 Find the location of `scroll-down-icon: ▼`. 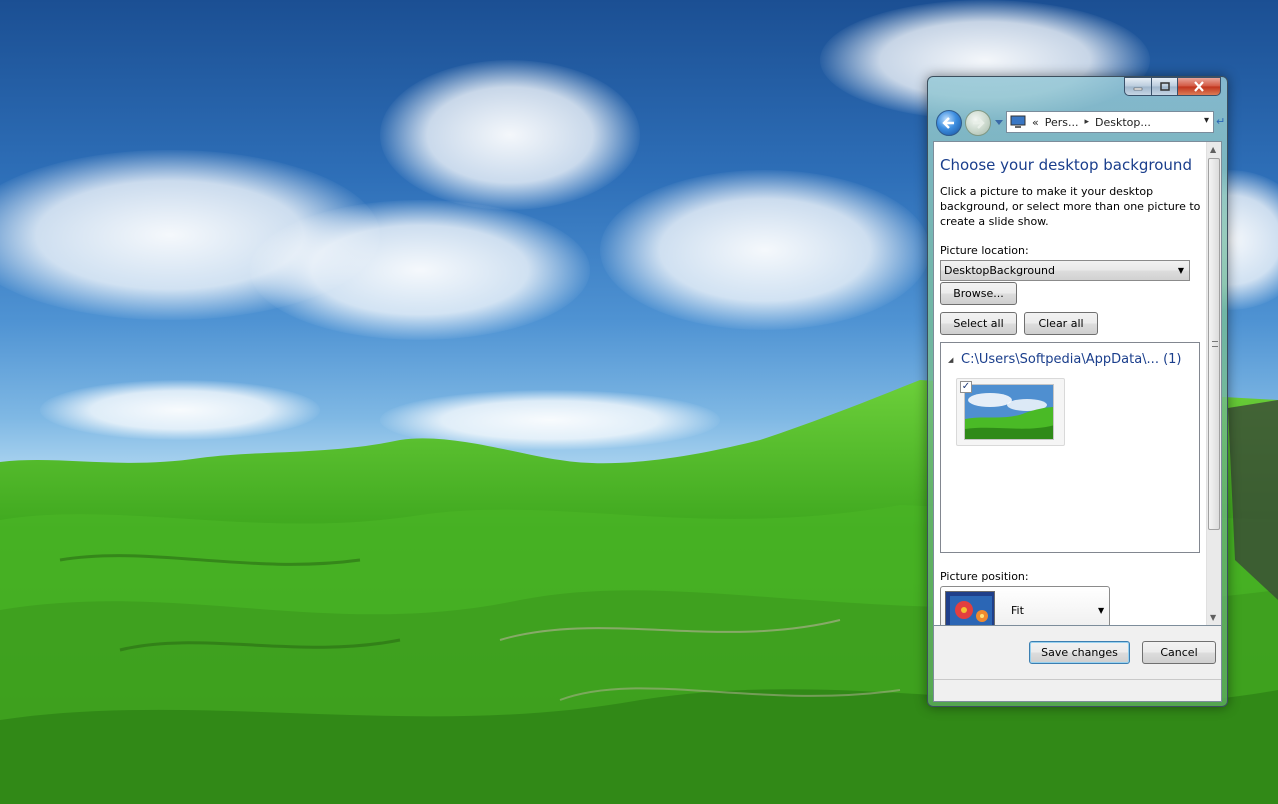

scroll-down-icon: ▼ is located at coordinates (1213, 617).